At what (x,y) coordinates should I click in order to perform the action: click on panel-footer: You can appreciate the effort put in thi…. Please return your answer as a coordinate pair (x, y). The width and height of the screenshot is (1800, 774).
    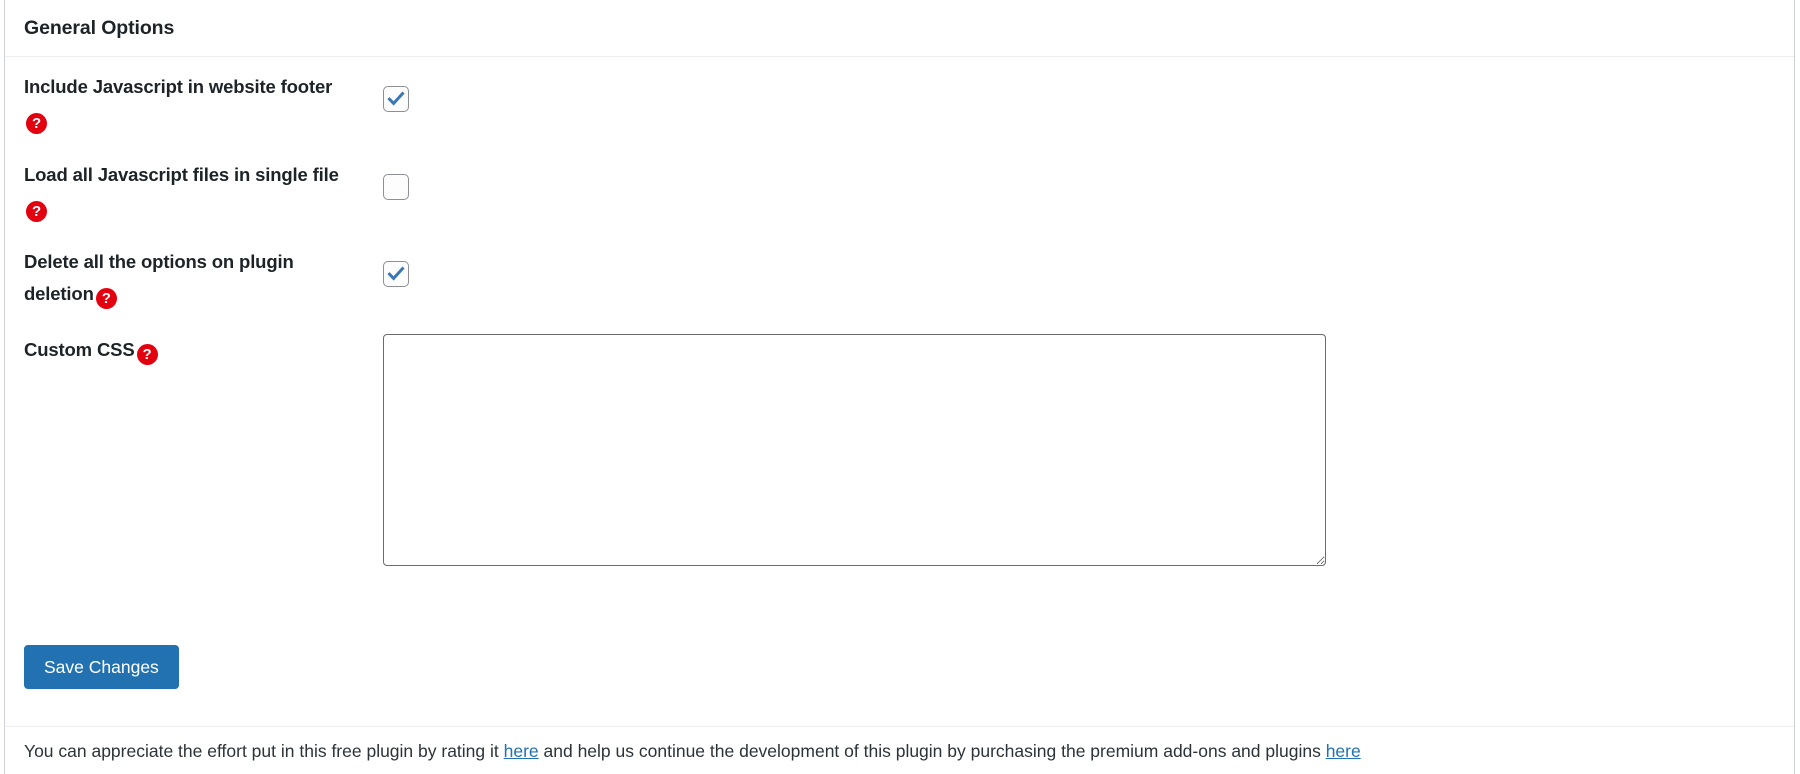
    Looking at the image, I should click on (899, 750).